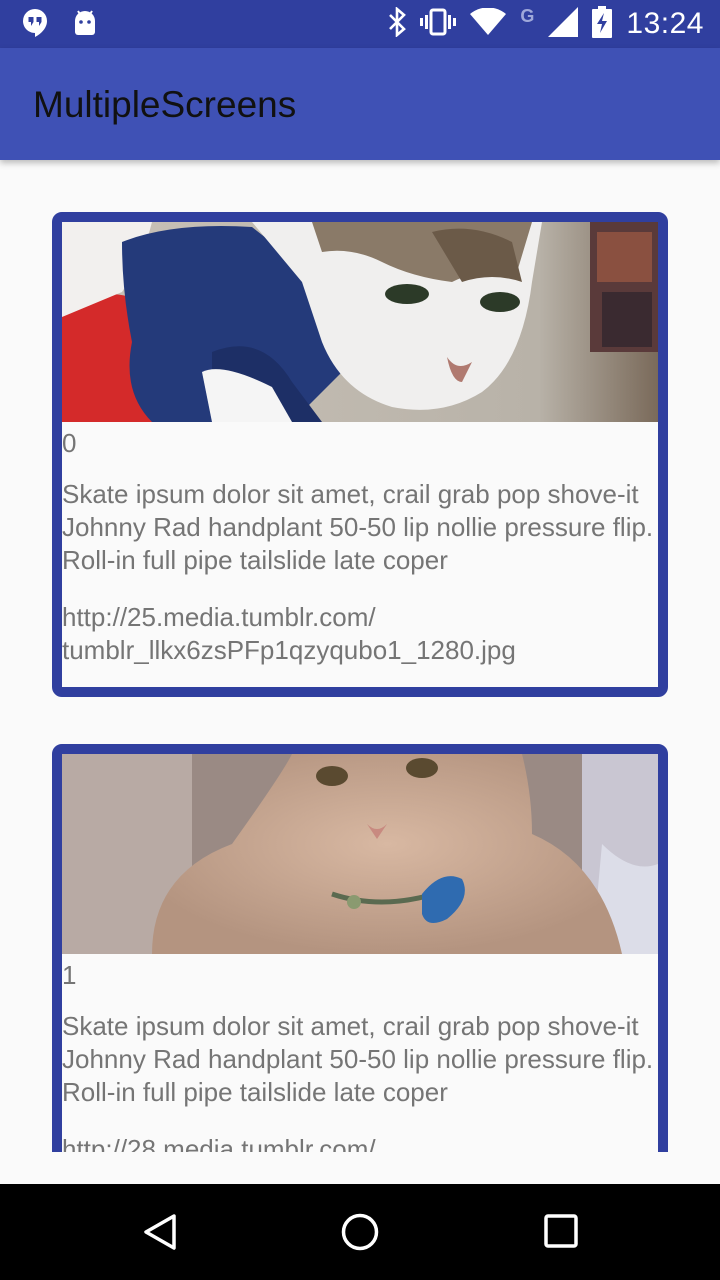  What do you see at coordinates (160, 1232) in the screenshot?
I see `back-icon` at bounding box center [160, 1232].